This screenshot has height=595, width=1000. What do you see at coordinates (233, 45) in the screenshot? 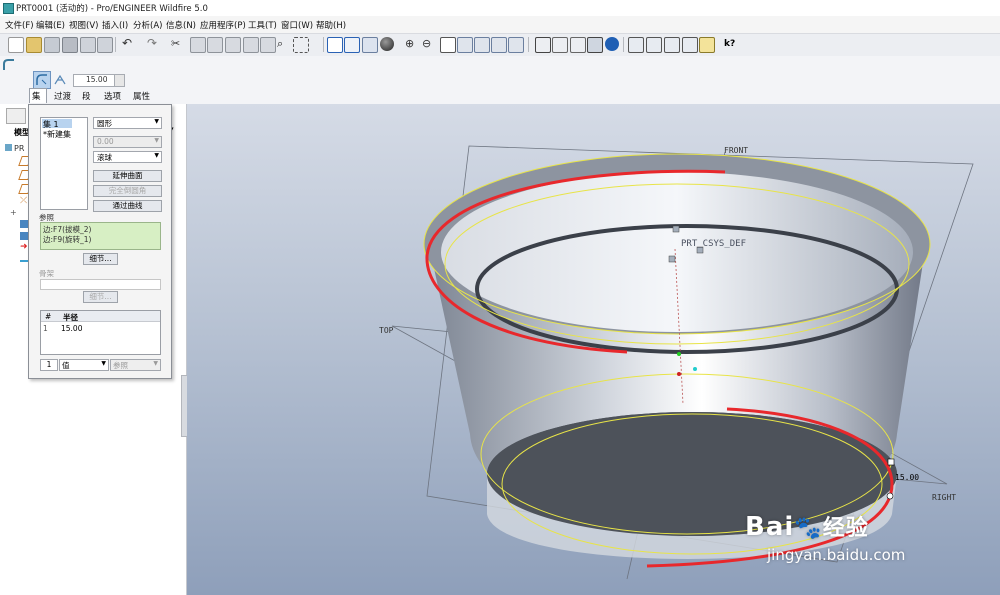
I see `paste-special-icon` at bounding box center [233, 45].